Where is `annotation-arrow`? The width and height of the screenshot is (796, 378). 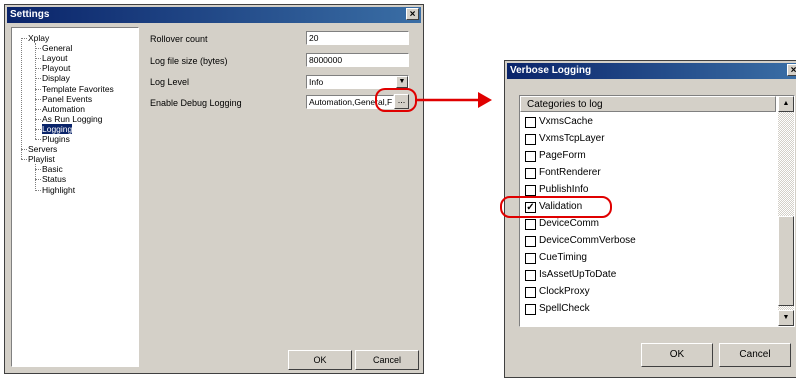 annotation-arrow is located at coordinates (454, 100).